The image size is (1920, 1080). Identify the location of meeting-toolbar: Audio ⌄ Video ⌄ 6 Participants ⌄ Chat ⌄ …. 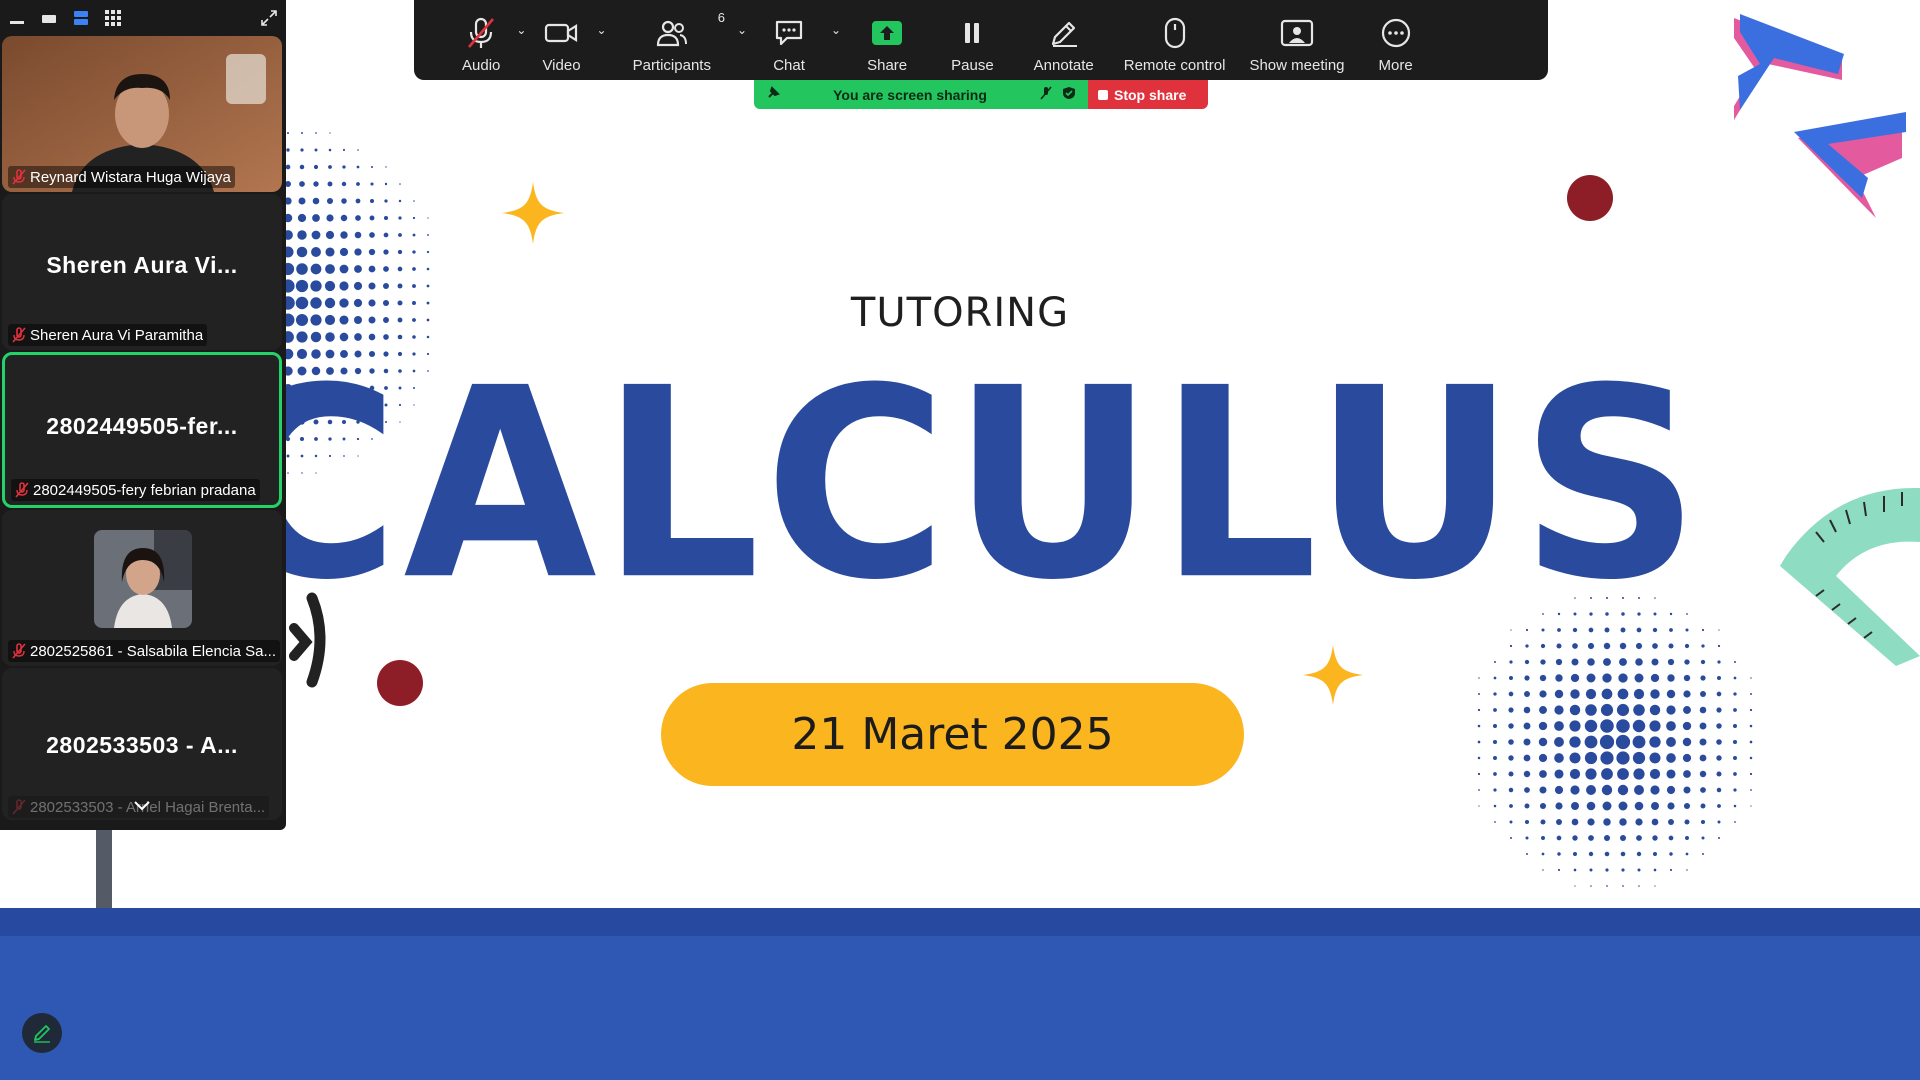
(981, 40).